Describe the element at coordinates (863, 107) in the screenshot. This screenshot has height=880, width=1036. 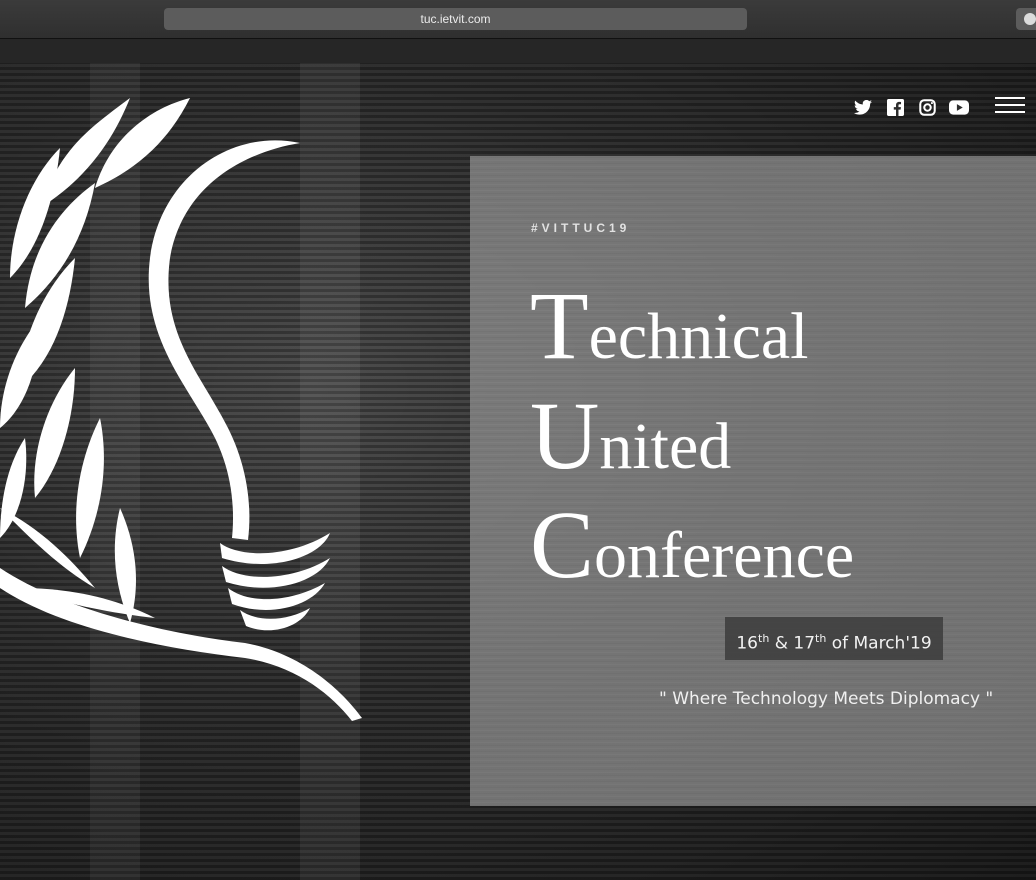
I see `twitter-icon` at that location.